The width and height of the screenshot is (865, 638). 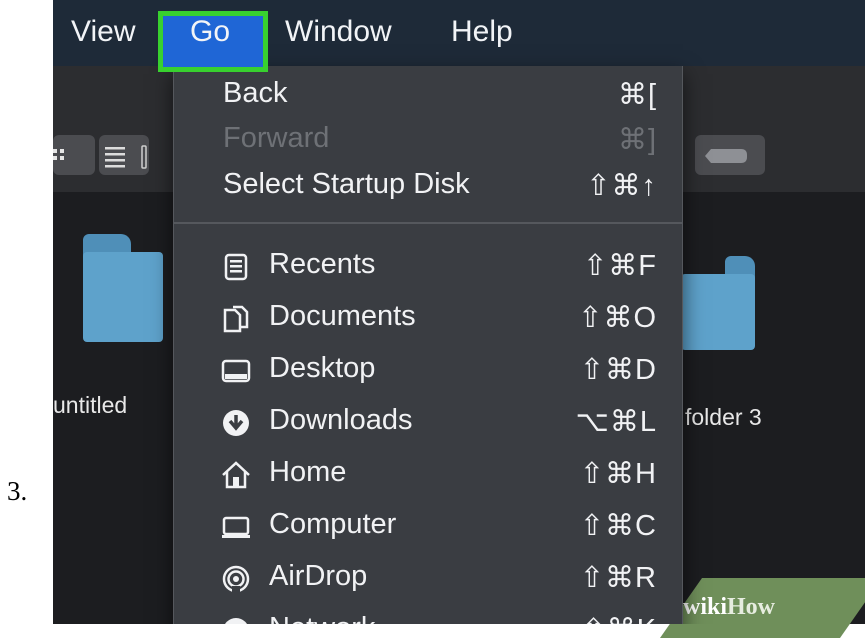 I want to click on menu-item-label: Documents, so click(x=342, y=316).